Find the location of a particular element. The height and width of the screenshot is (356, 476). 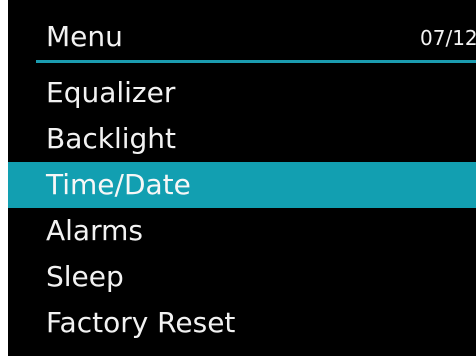

page-counter: 07/12 is located at coordinates (448, 38).